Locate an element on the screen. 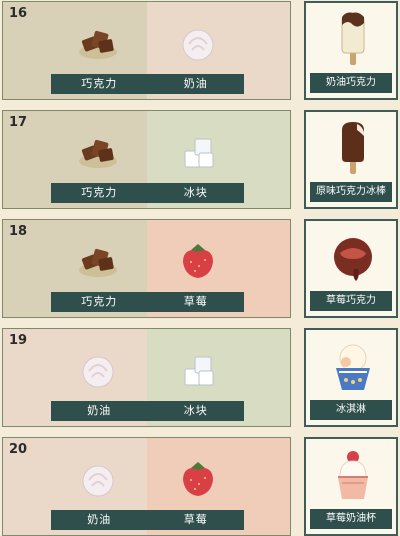  ingredients-card: 16 巧克力 奶油 is located at coordinates (146, 50).